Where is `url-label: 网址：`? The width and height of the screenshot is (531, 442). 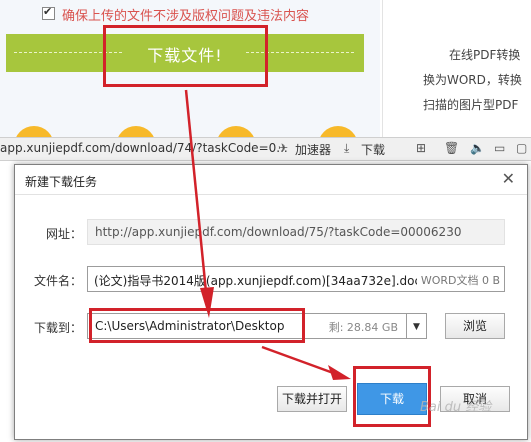
url-label: 网址： is located at coordinates (64, 234).